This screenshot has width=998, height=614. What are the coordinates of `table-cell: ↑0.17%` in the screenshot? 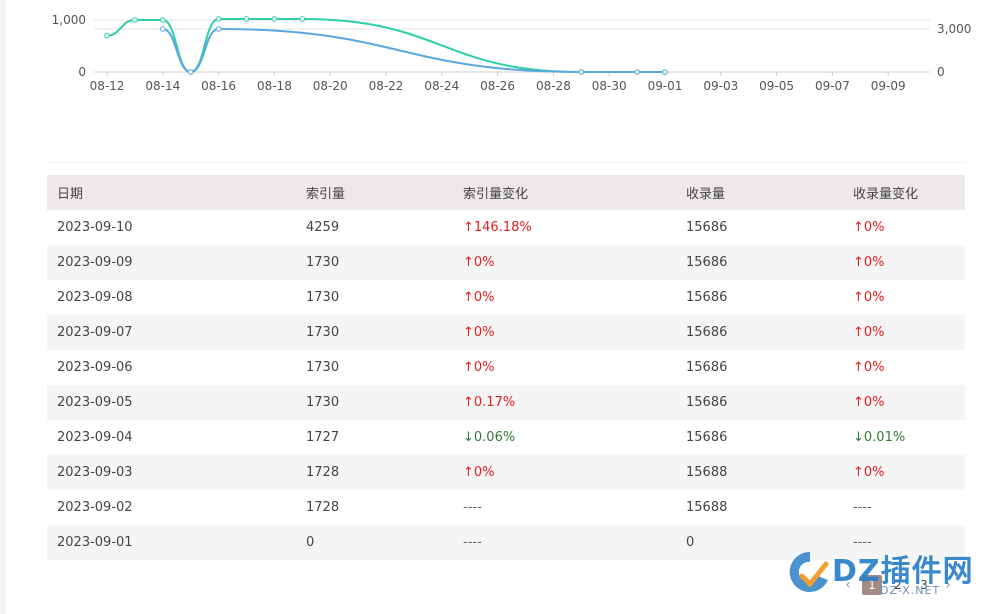 It's located at (564, 402).